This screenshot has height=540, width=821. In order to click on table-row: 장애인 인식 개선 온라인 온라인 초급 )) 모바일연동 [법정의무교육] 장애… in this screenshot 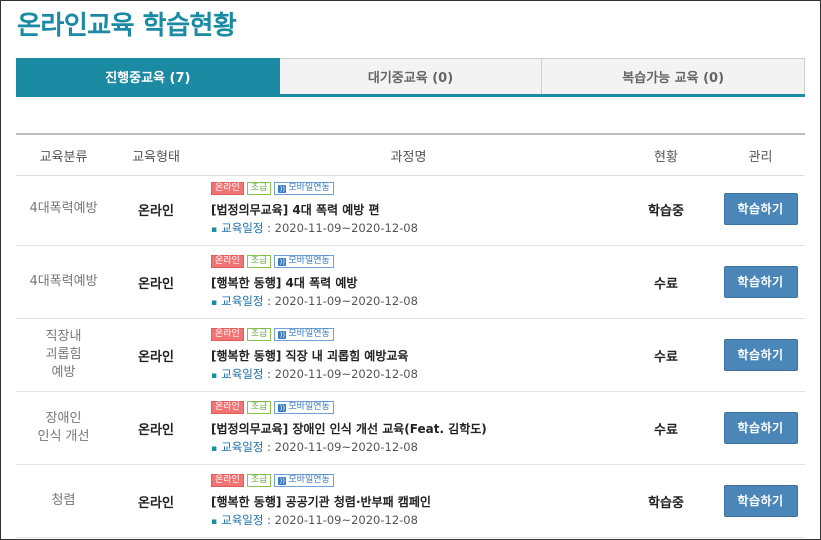, I will do `click(410, 428)`.